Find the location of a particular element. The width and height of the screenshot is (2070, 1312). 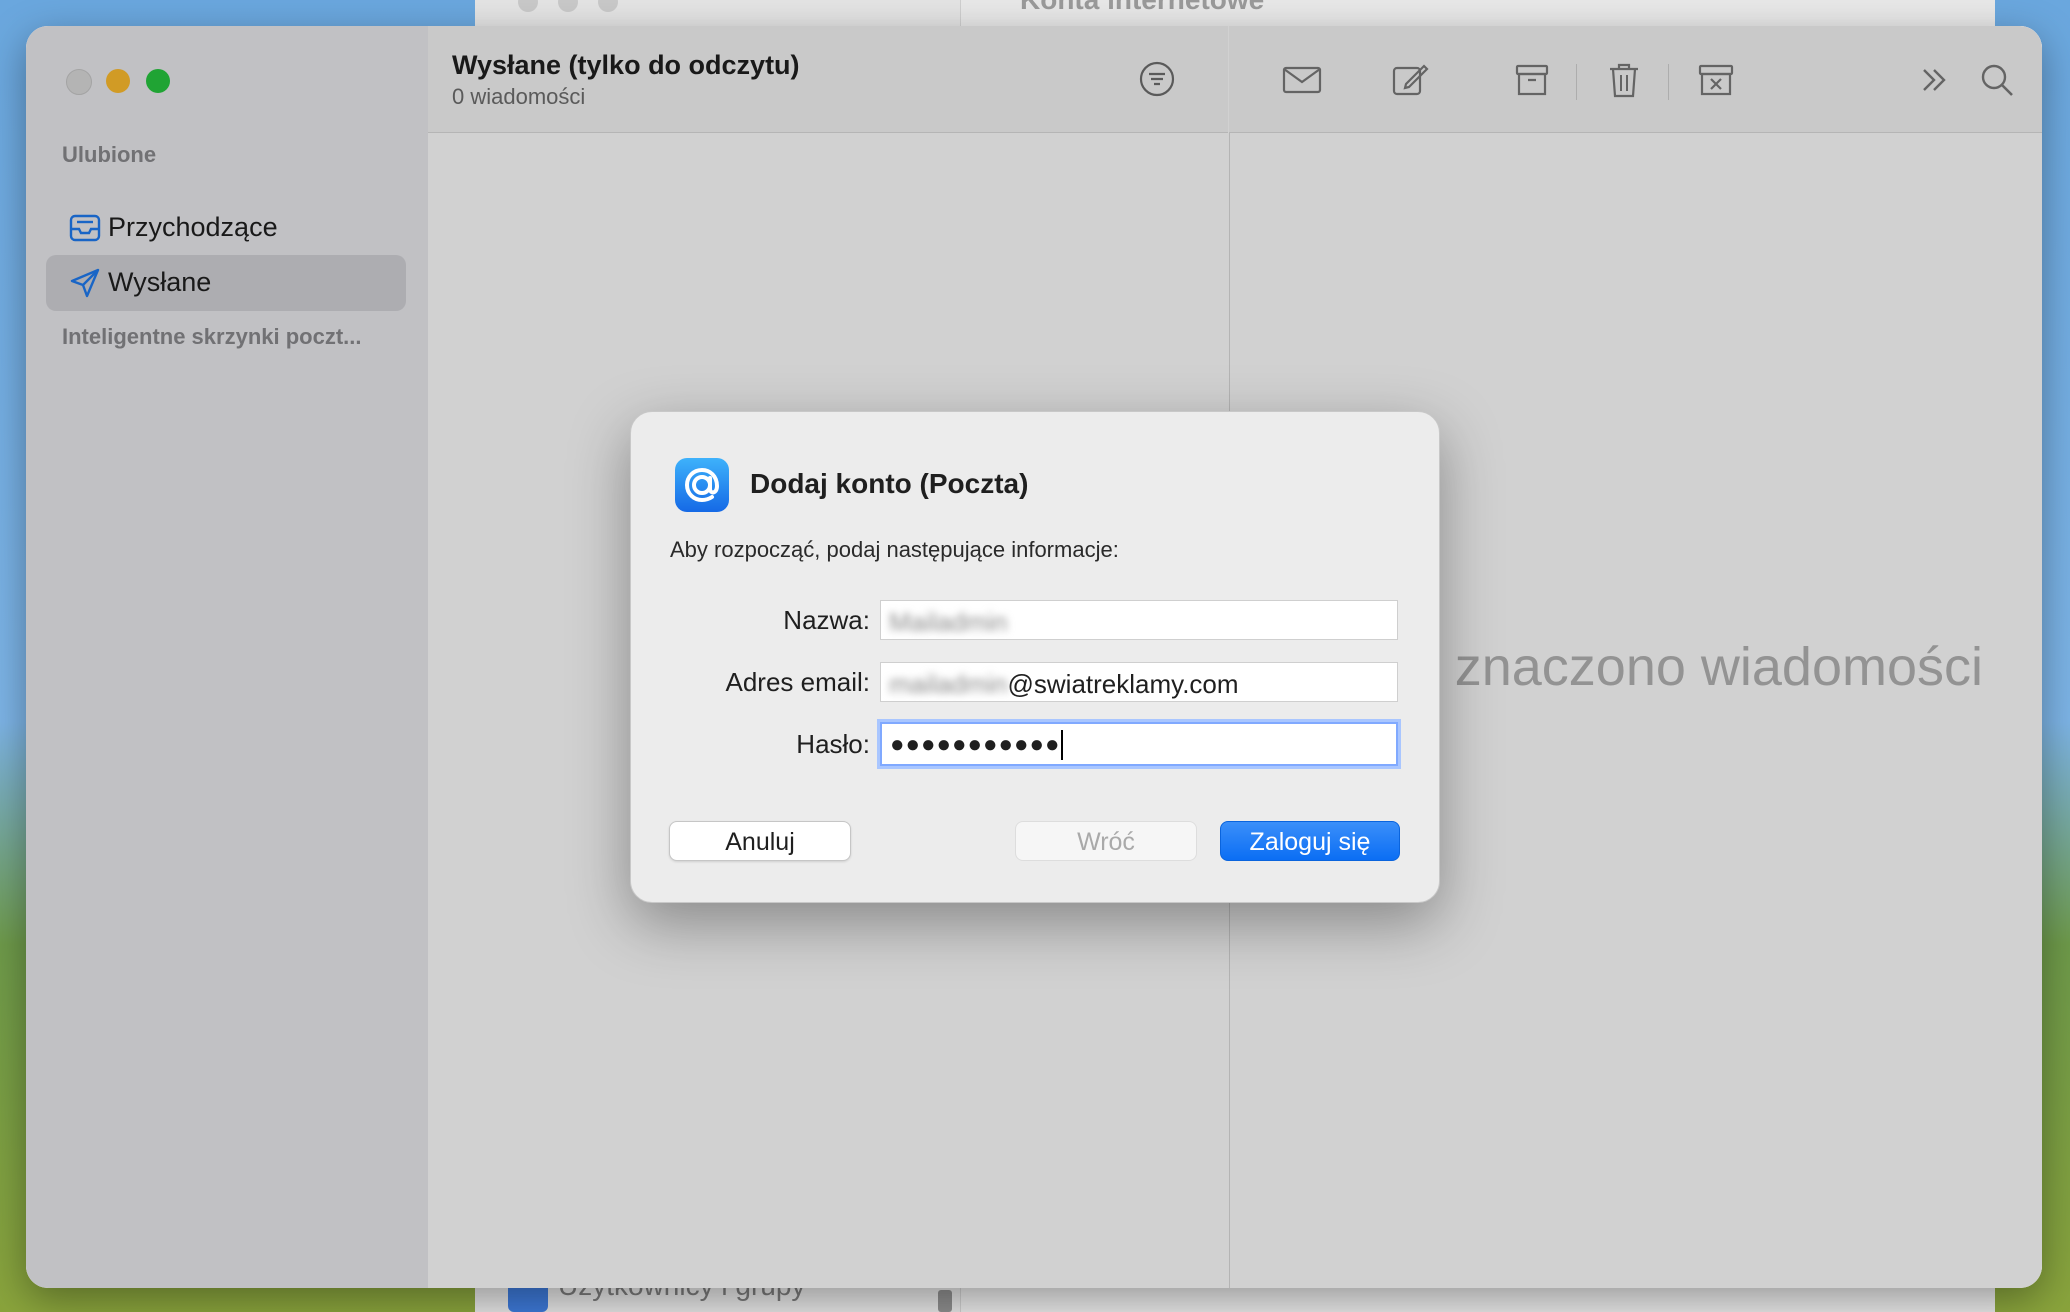

email-field: mailadmin@swiatreklamy.com is located at coordinates (1139, 682).